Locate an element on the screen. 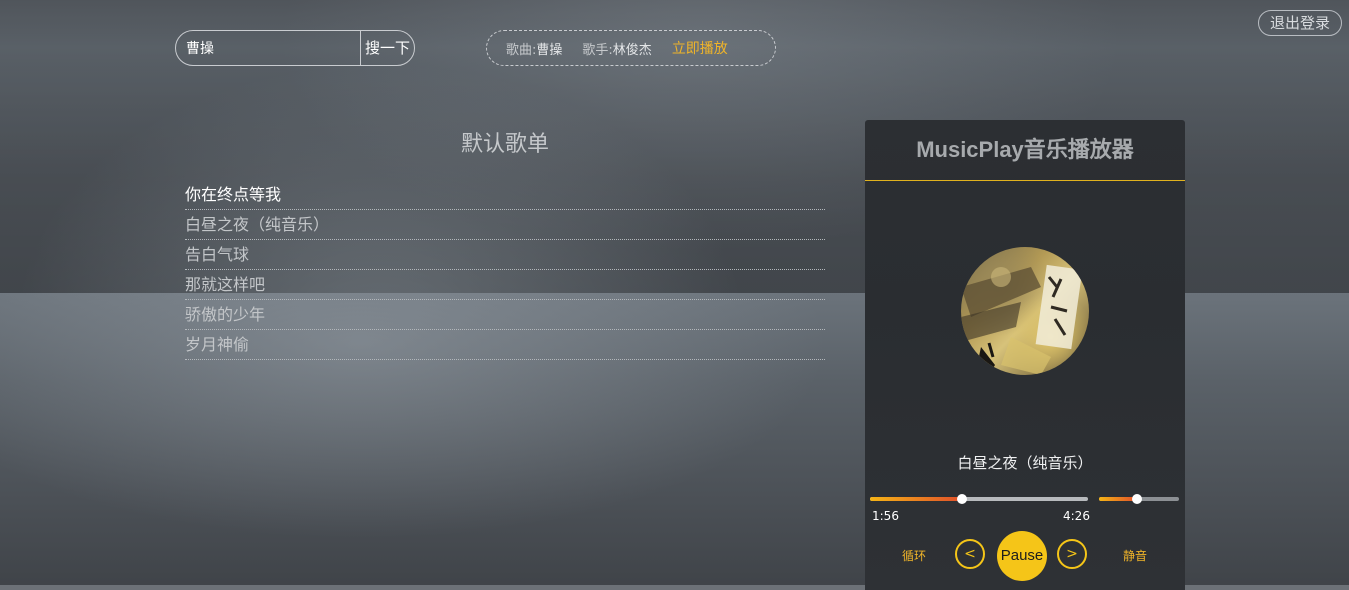 Image resolution: width=1349 pixels, height=590 pixels. pause-button: Pause is located at coordinates (1022, 556).